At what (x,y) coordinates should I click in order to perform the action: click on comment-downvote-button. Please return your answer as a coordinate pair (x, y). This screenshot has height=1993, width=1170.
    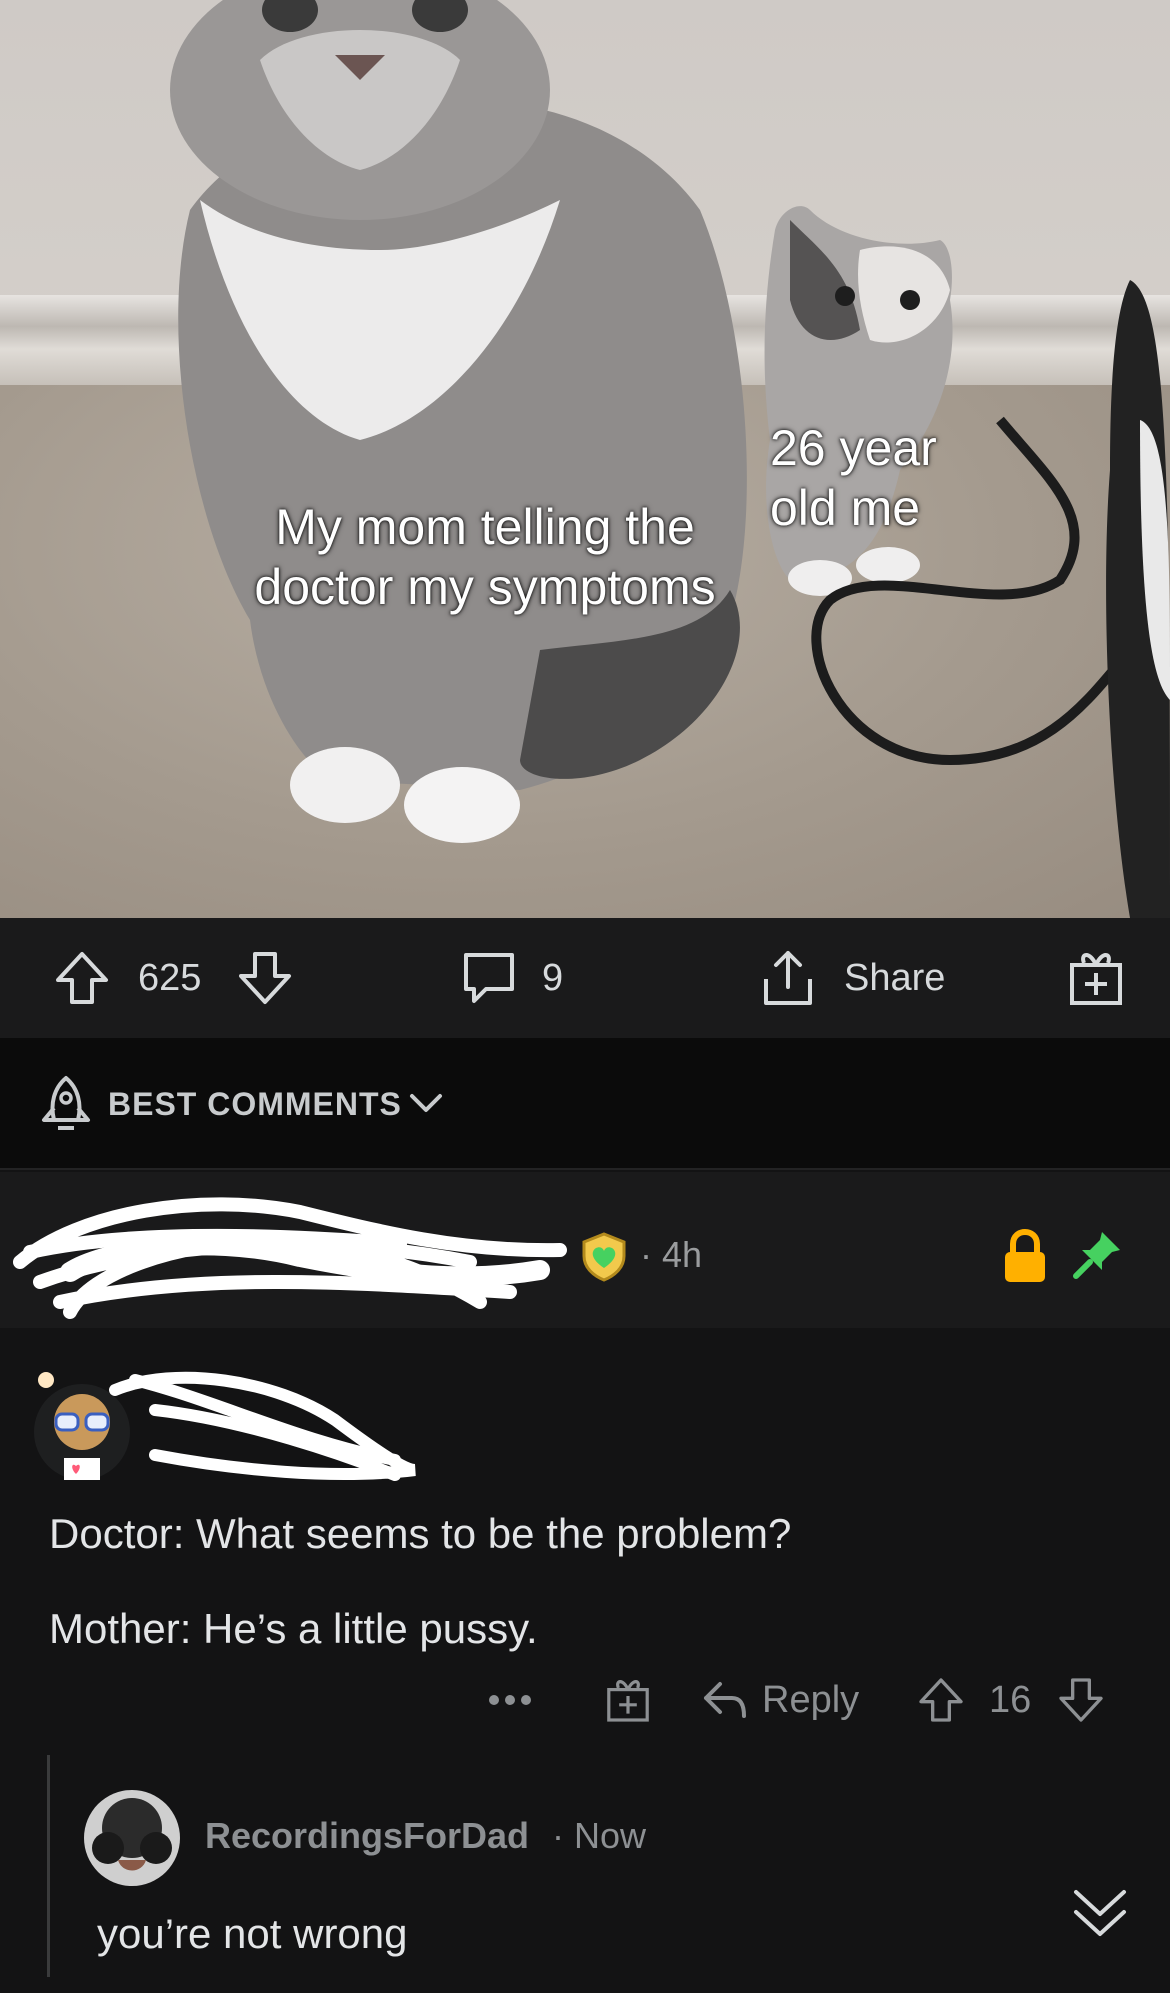
    Looking at the image, I should click on (1081, 1700).